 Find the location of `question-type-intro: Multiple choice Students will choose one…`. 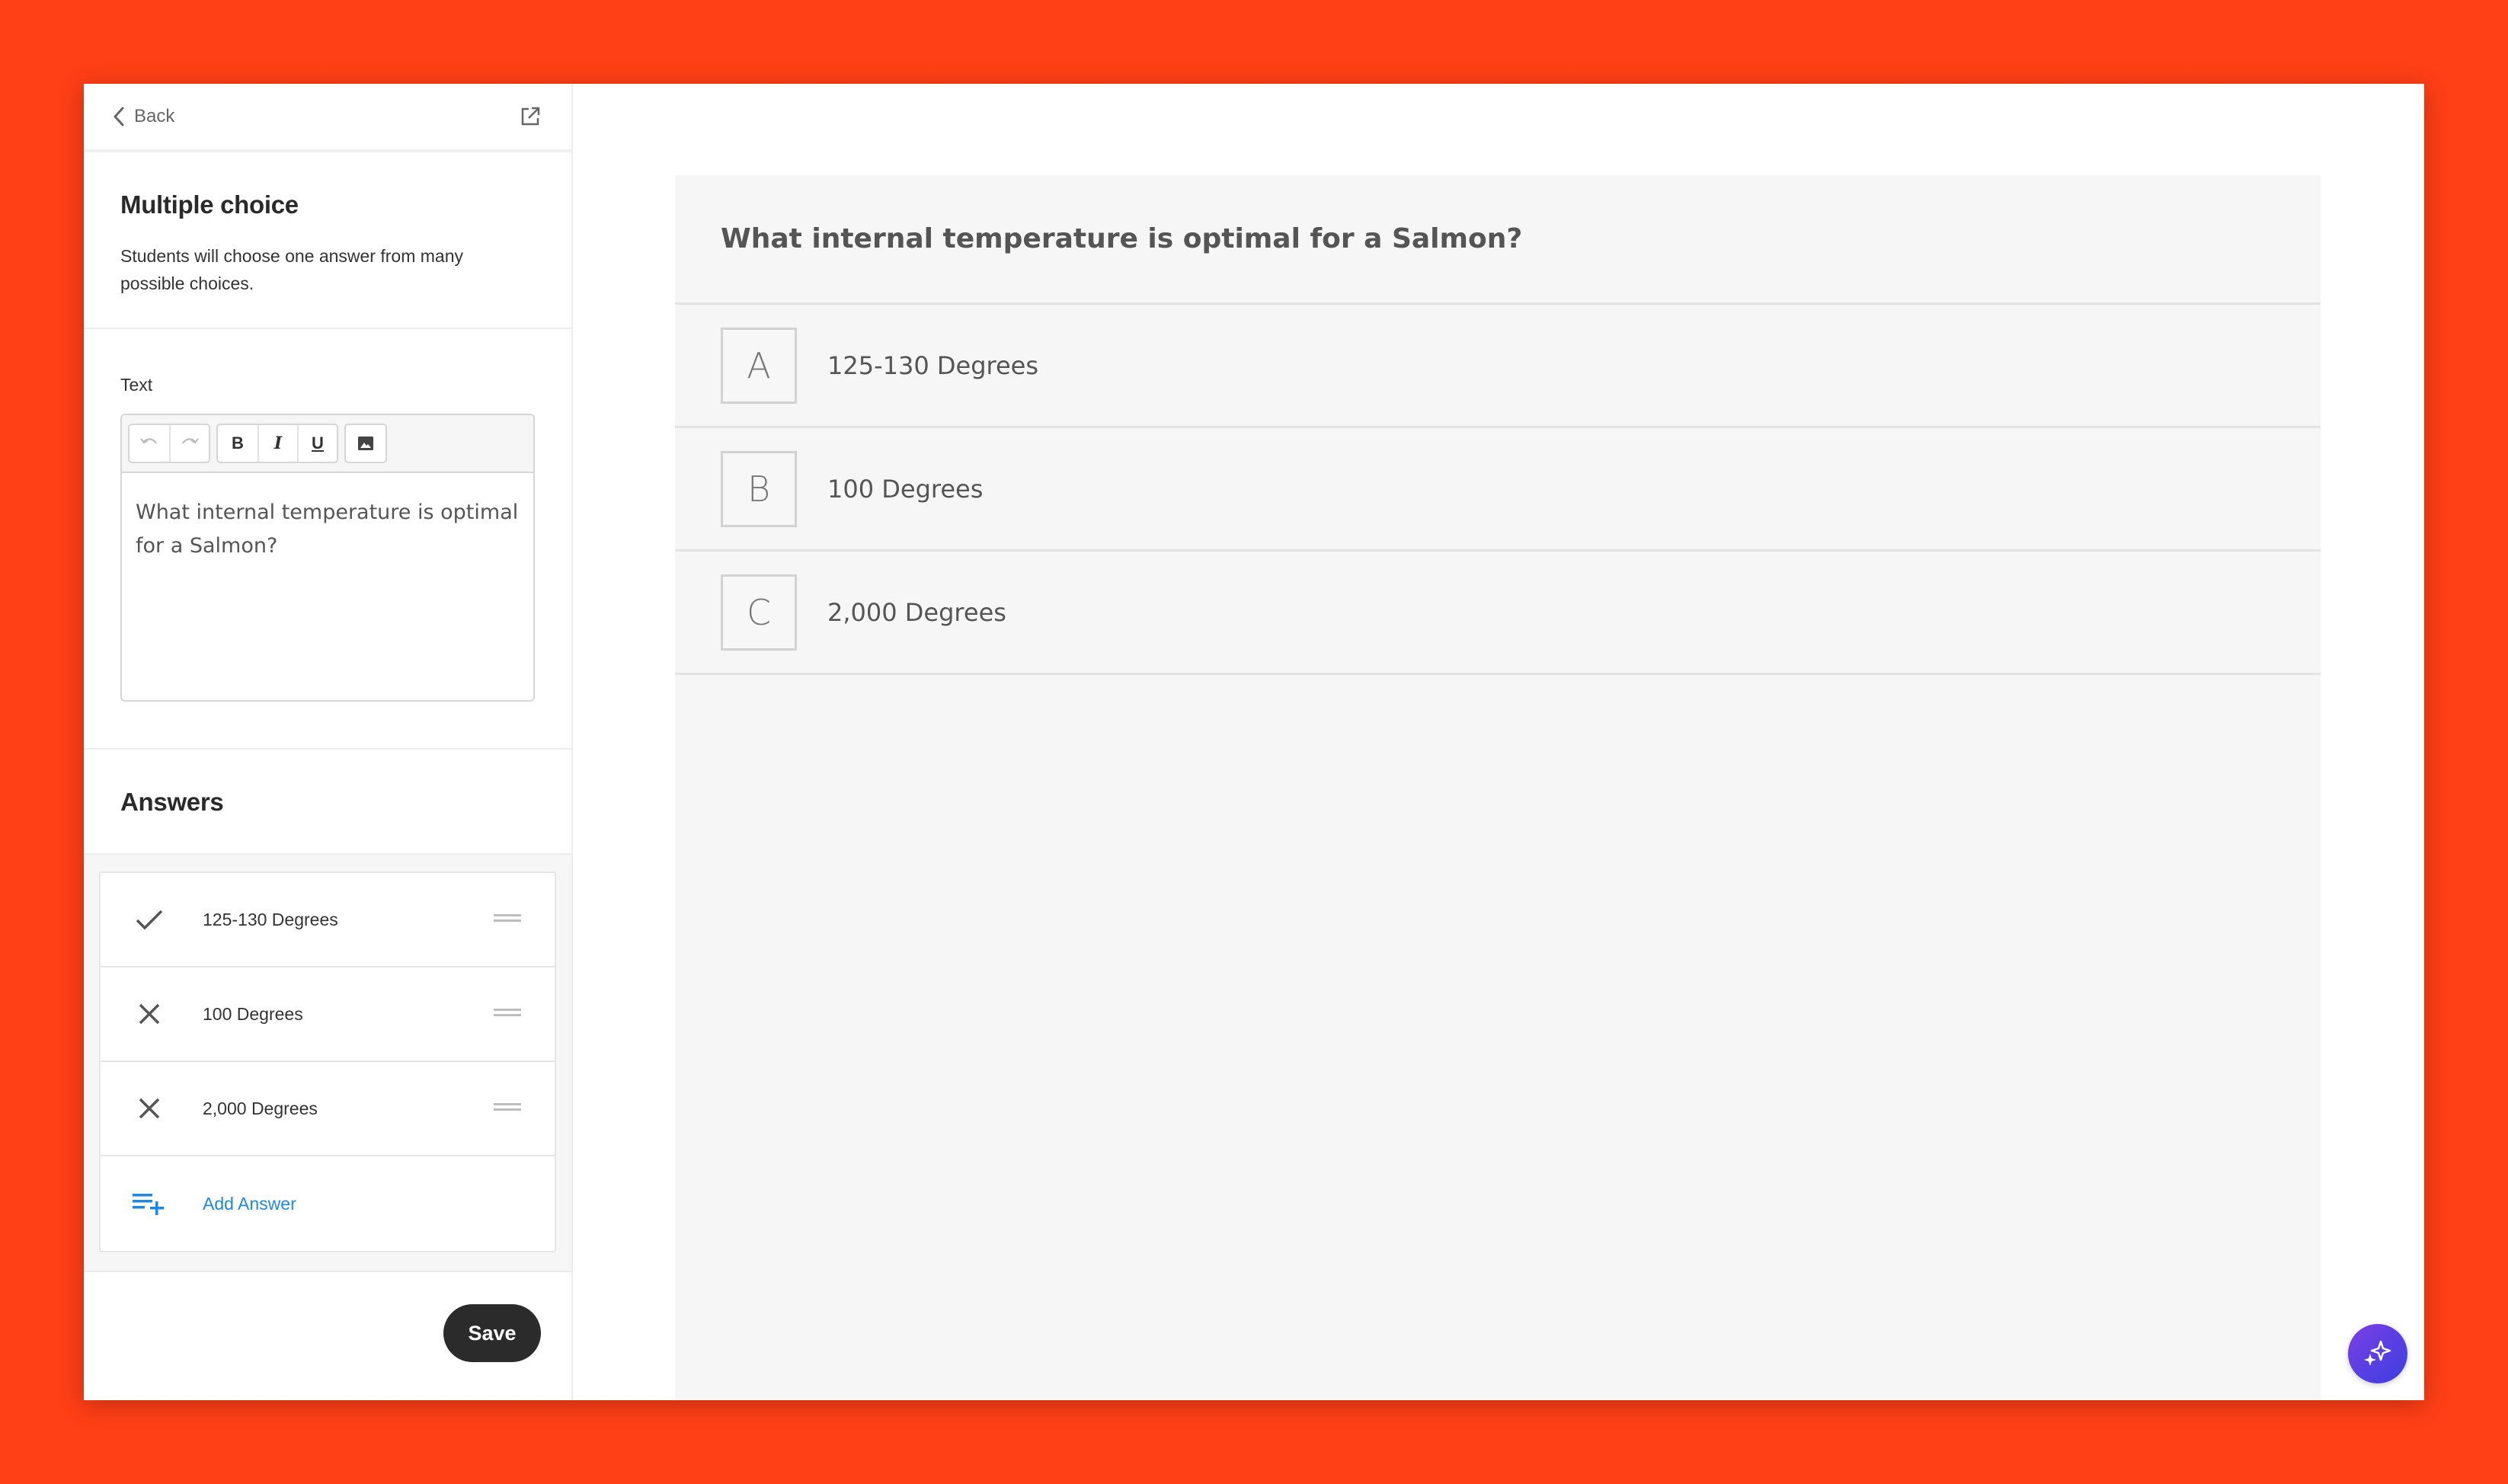

question-type-intro: Multiple choice Students will choose one… is located at coordinates (327, 240).